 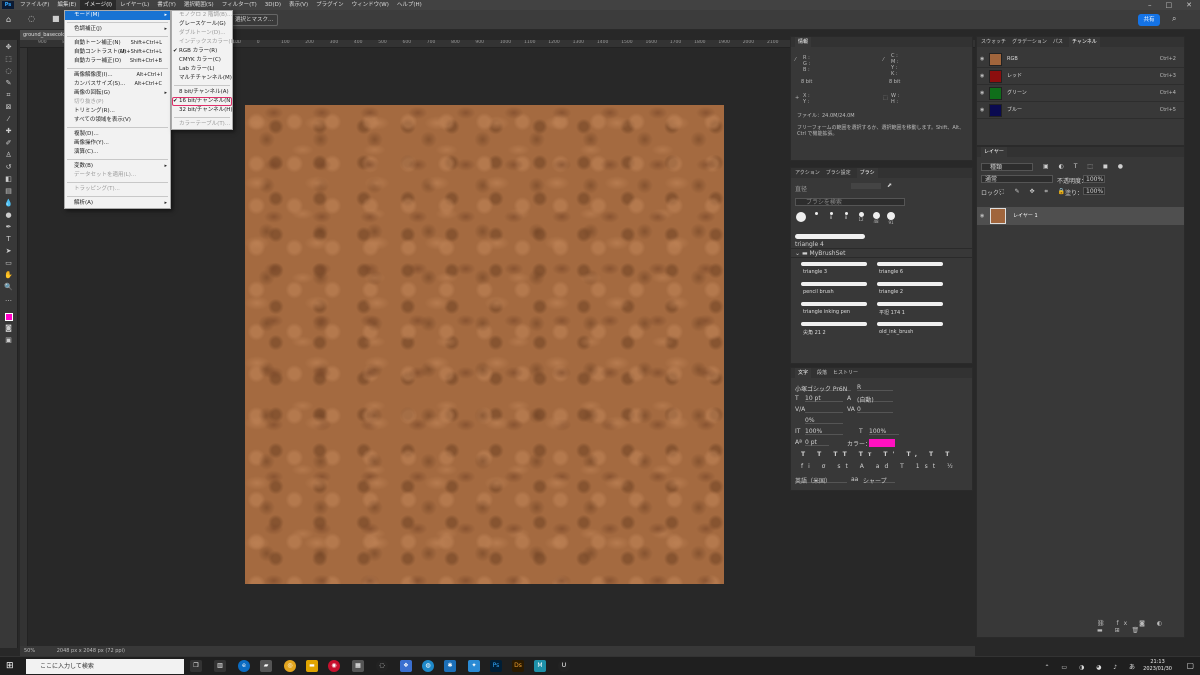 What do you see at coordinates (29, 651) in the screenshot?
I see `zoom-level: 50%` at bounding box center [29, 651].